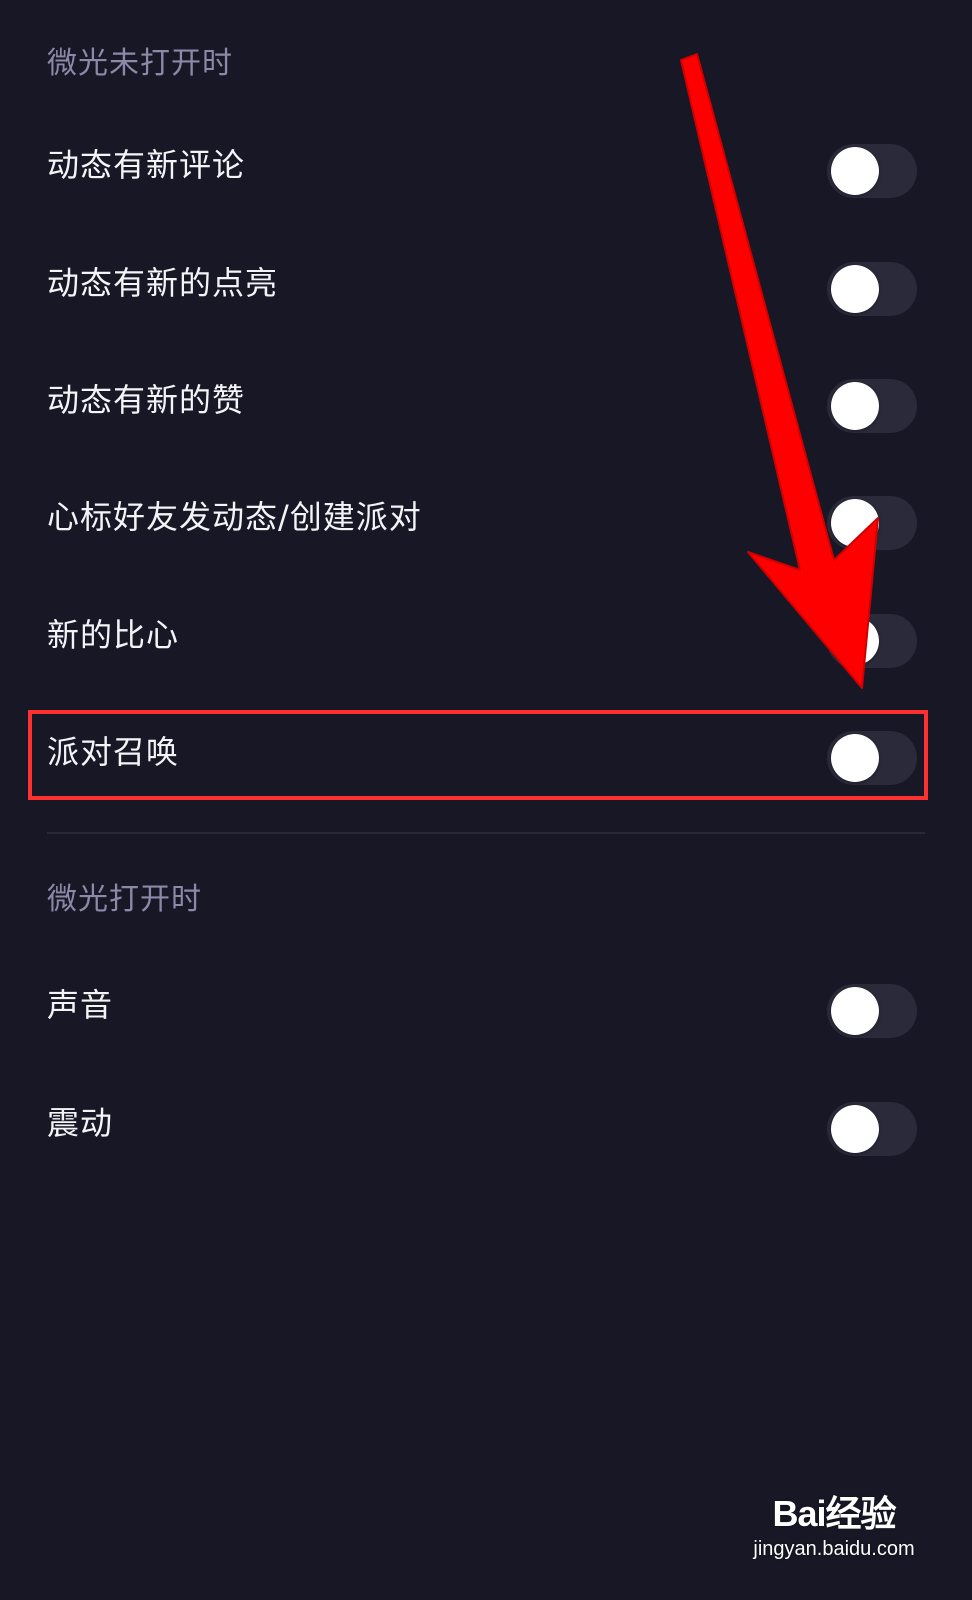 The height and width of the screenshot is (1600, 972). I want to click on setting-label: 派对召唤, so click(113, 752).